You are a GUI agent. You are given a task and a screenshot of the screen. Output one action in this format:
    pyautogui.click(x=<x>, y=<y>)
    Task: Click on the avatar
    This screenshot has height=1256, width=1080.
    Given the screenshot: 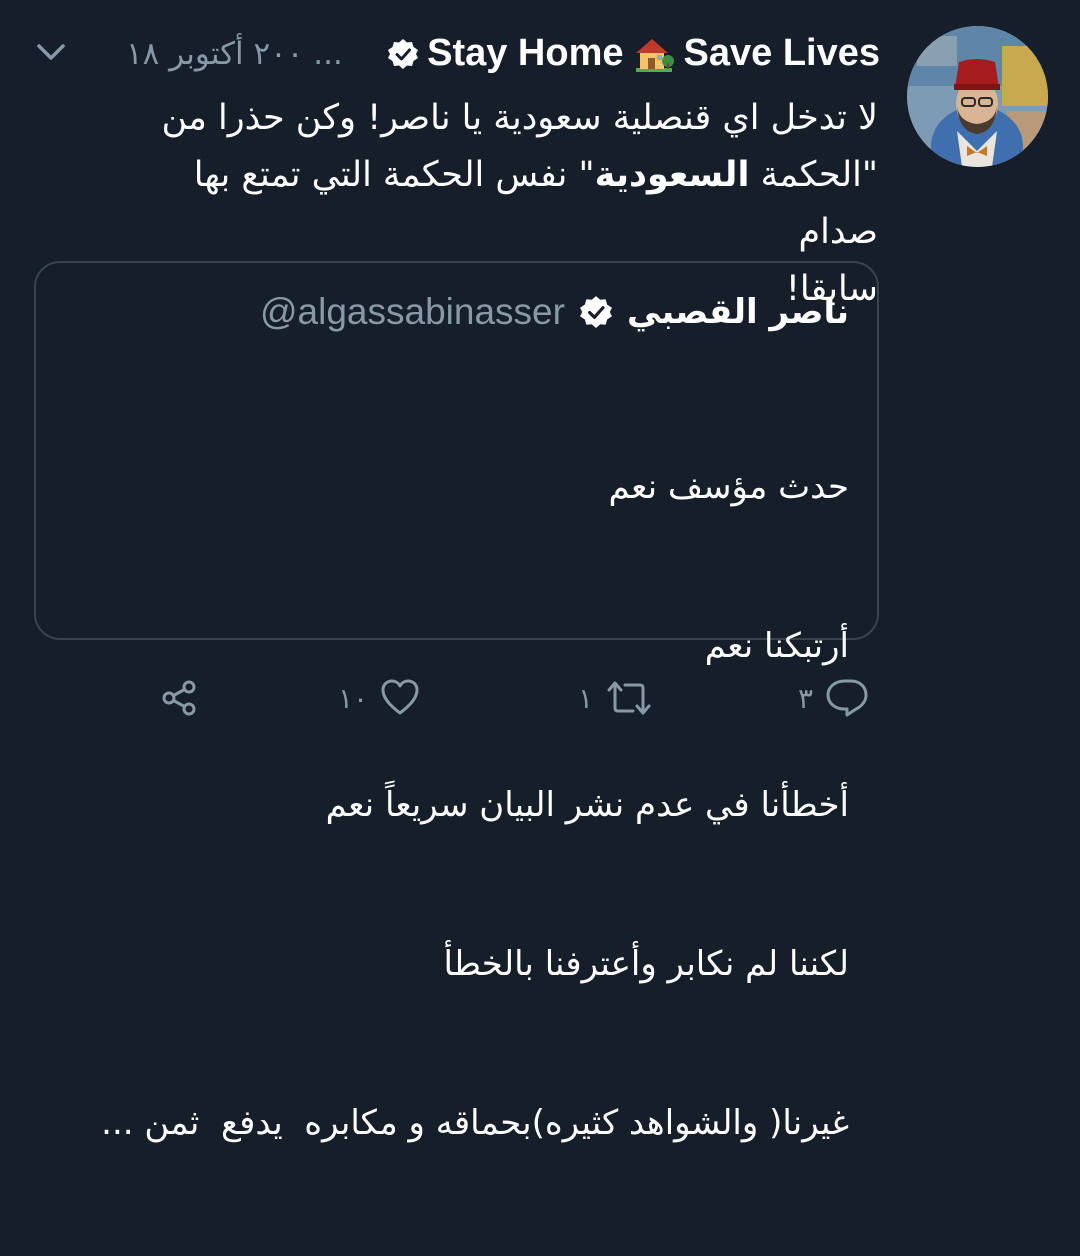 What is the action you would take?
    pyautogui.click(x=977, y=96)
    